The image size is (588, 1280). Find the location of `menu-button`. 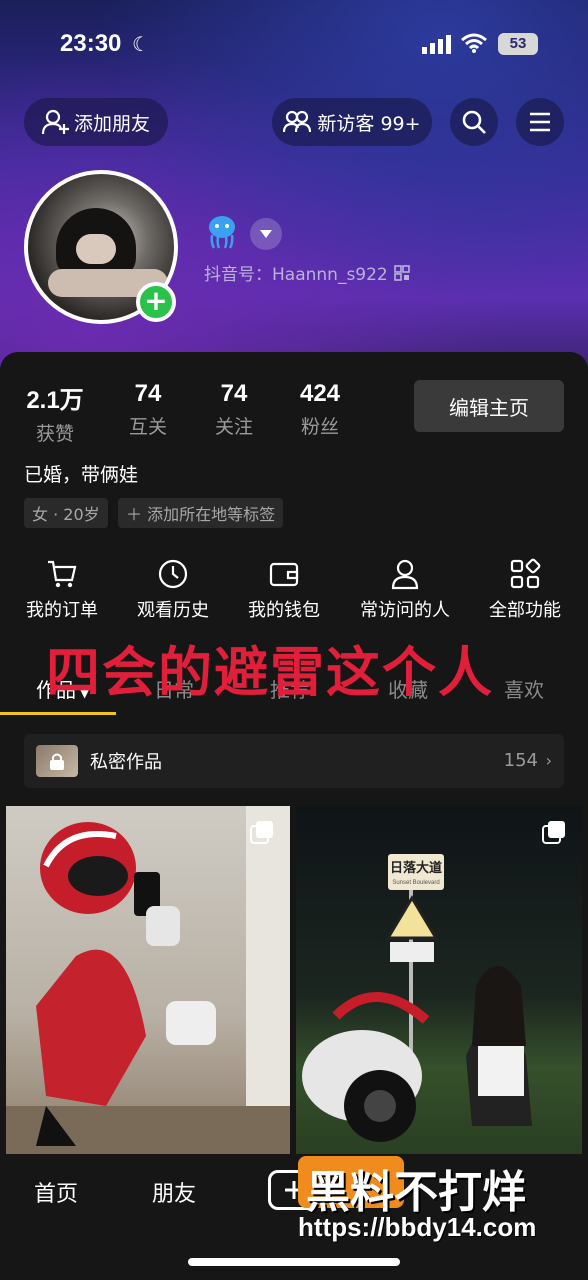

menu-button is located at coordinates (540, 122).